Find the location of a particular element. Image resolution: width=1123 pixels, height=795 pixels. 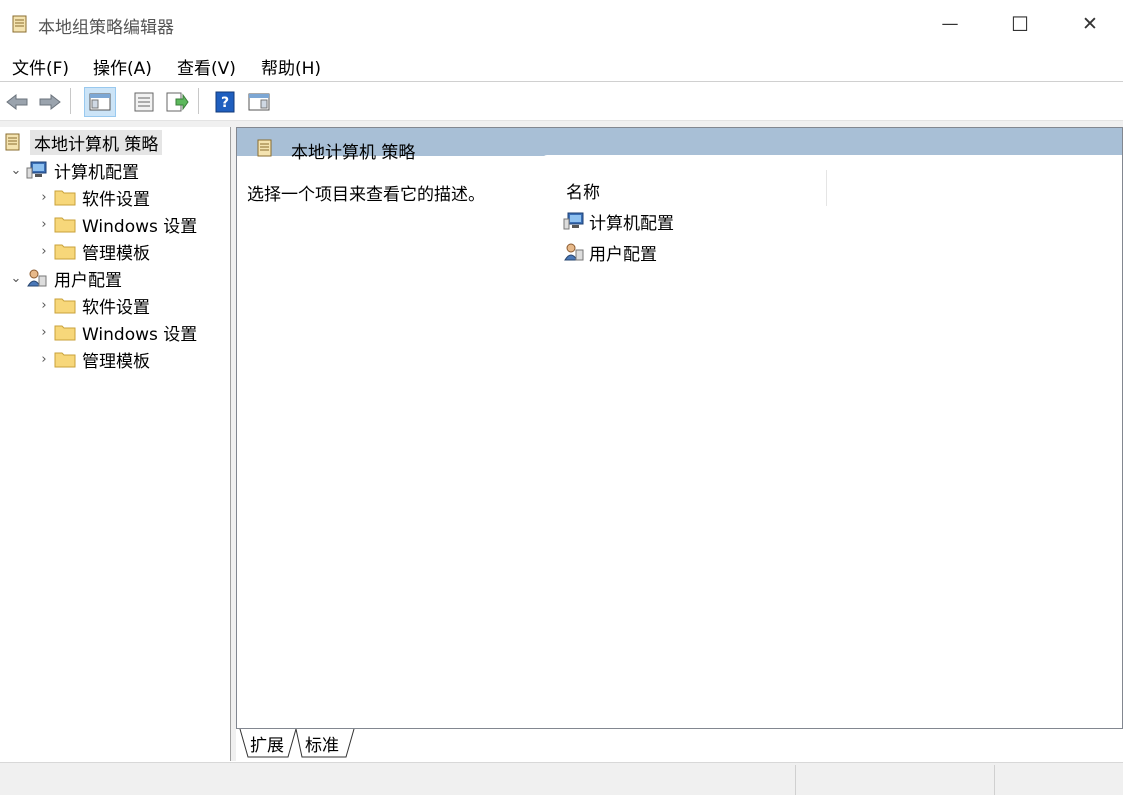

properties-icon is located at coordinates (144, 102).